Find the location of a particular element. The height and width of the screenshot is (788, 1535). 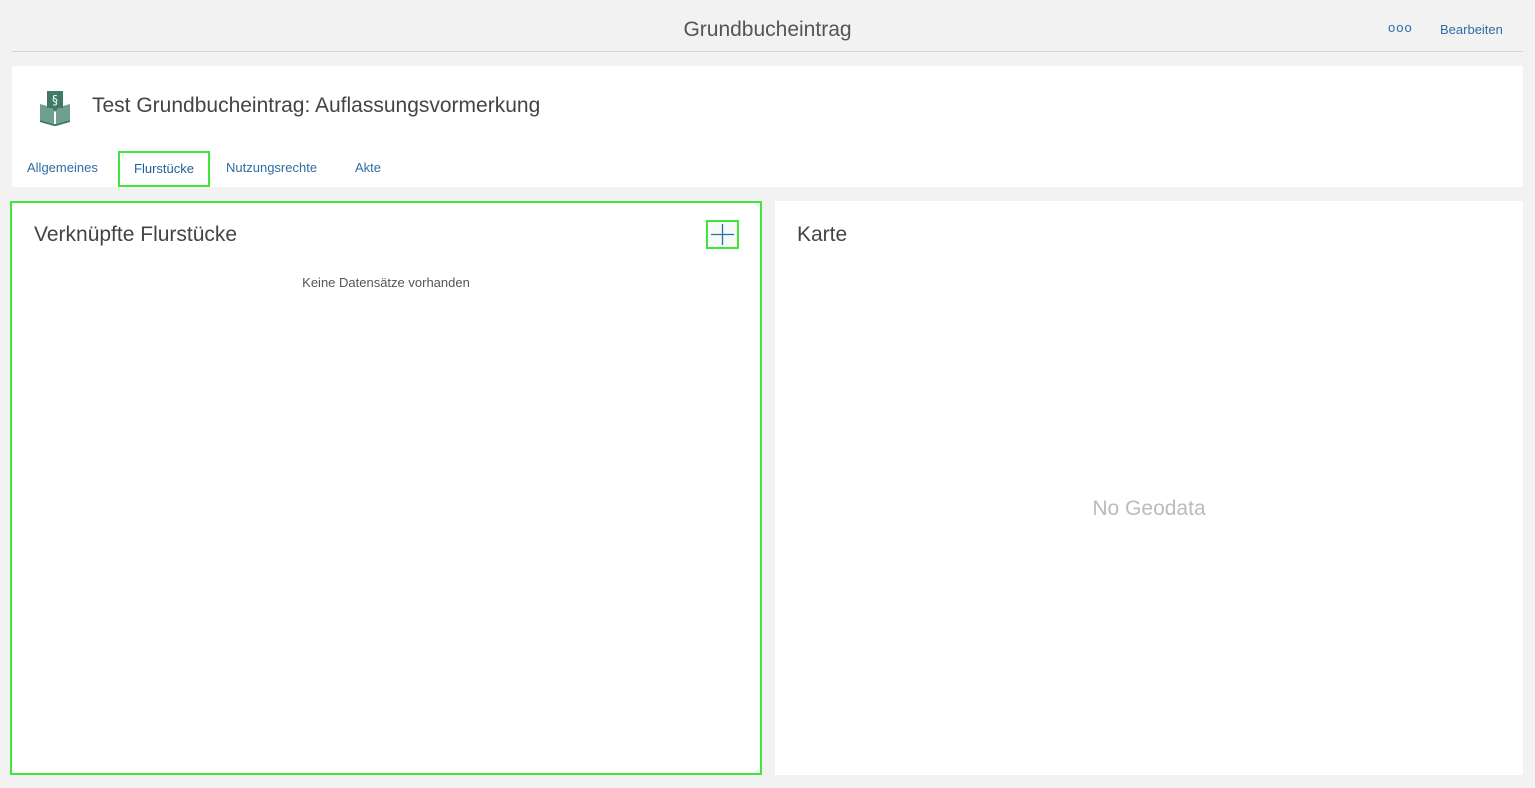

more-options-button: ooo is located at coordinates (1400, 27).